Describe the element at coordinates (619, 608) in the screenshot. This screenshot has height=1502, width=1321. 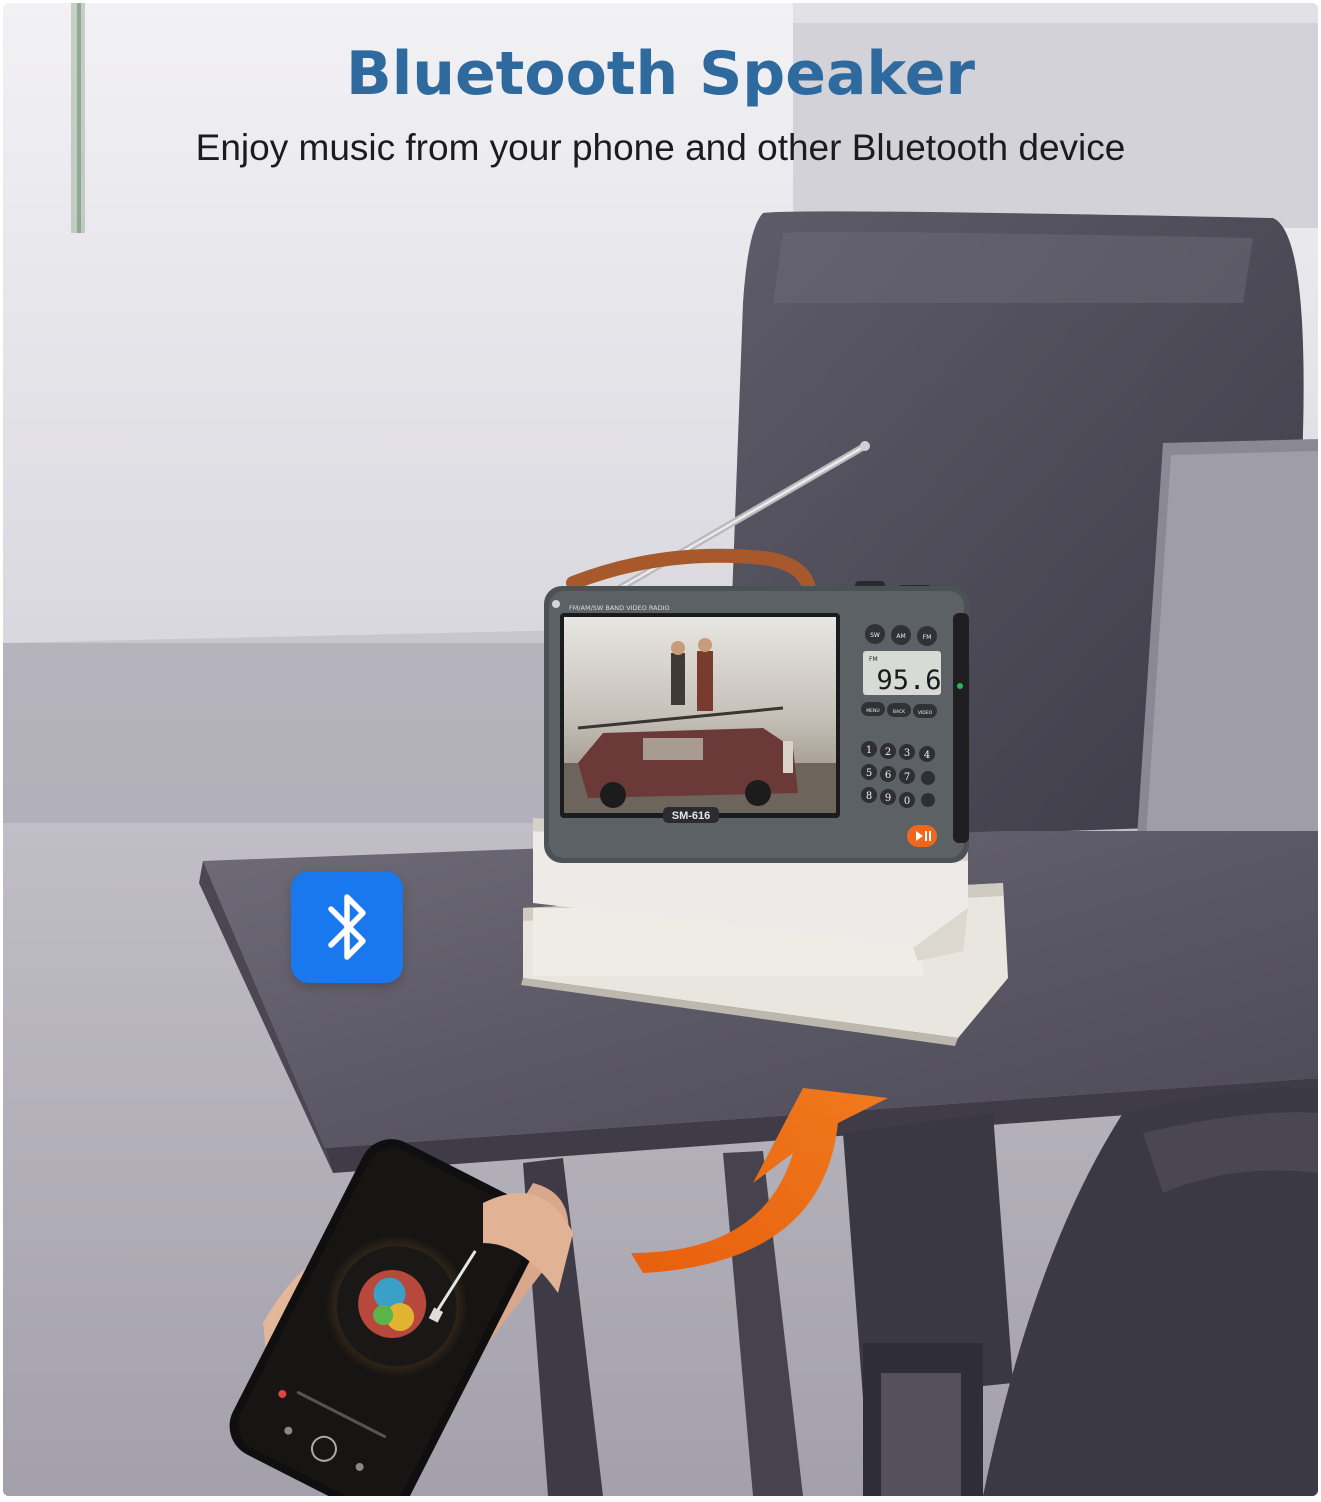
I see `band-label: FM/AM/SW BAND VIDEO RADIO` at that location.